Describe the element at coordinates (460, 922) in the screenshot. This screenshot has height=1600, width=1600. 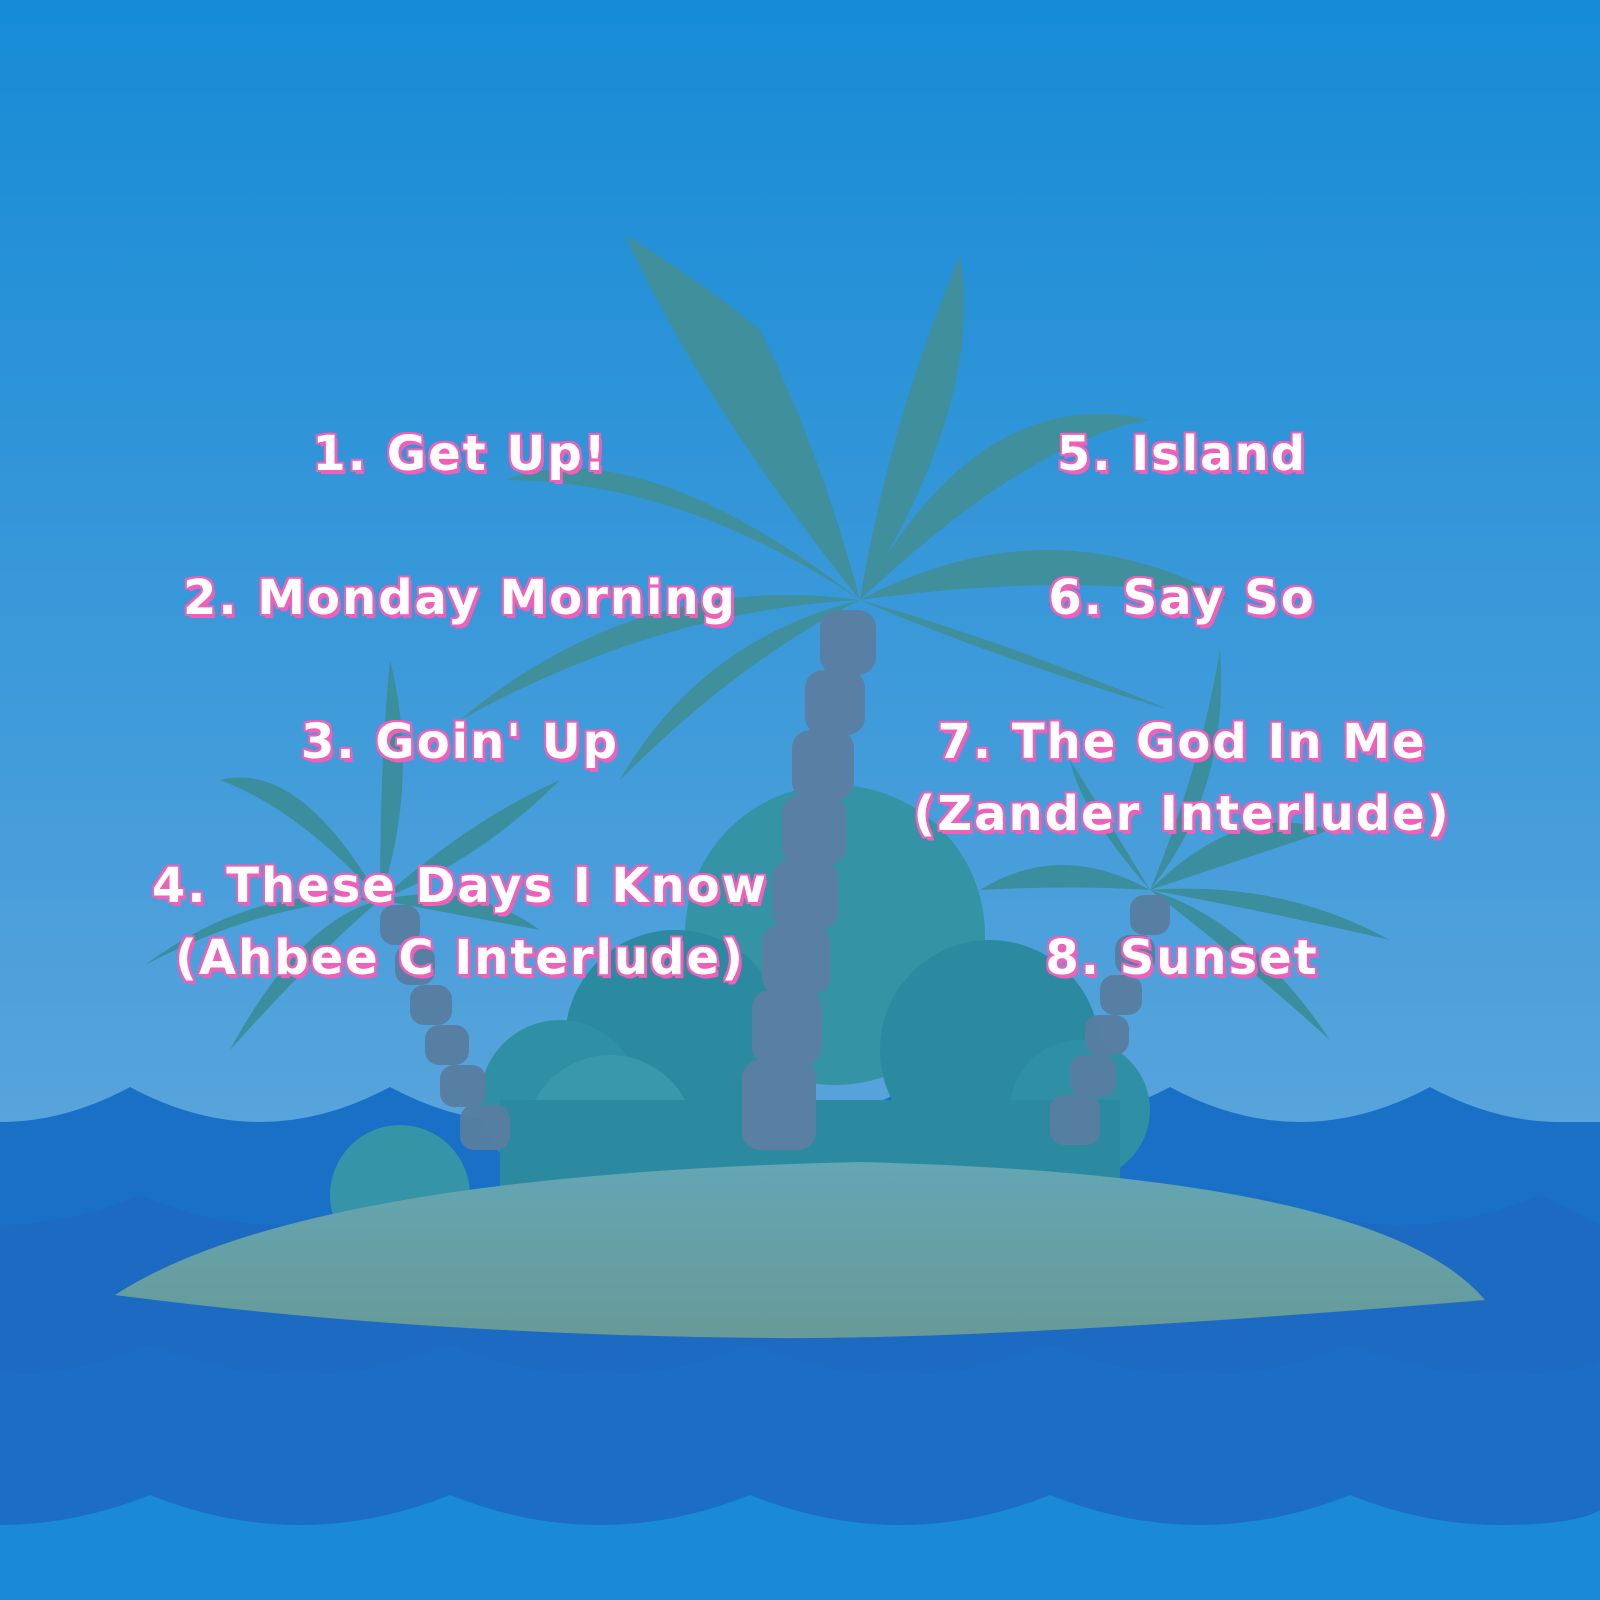
I see `track-4: 4. These Days I Know (Ahbee C Interlude)` at that location.